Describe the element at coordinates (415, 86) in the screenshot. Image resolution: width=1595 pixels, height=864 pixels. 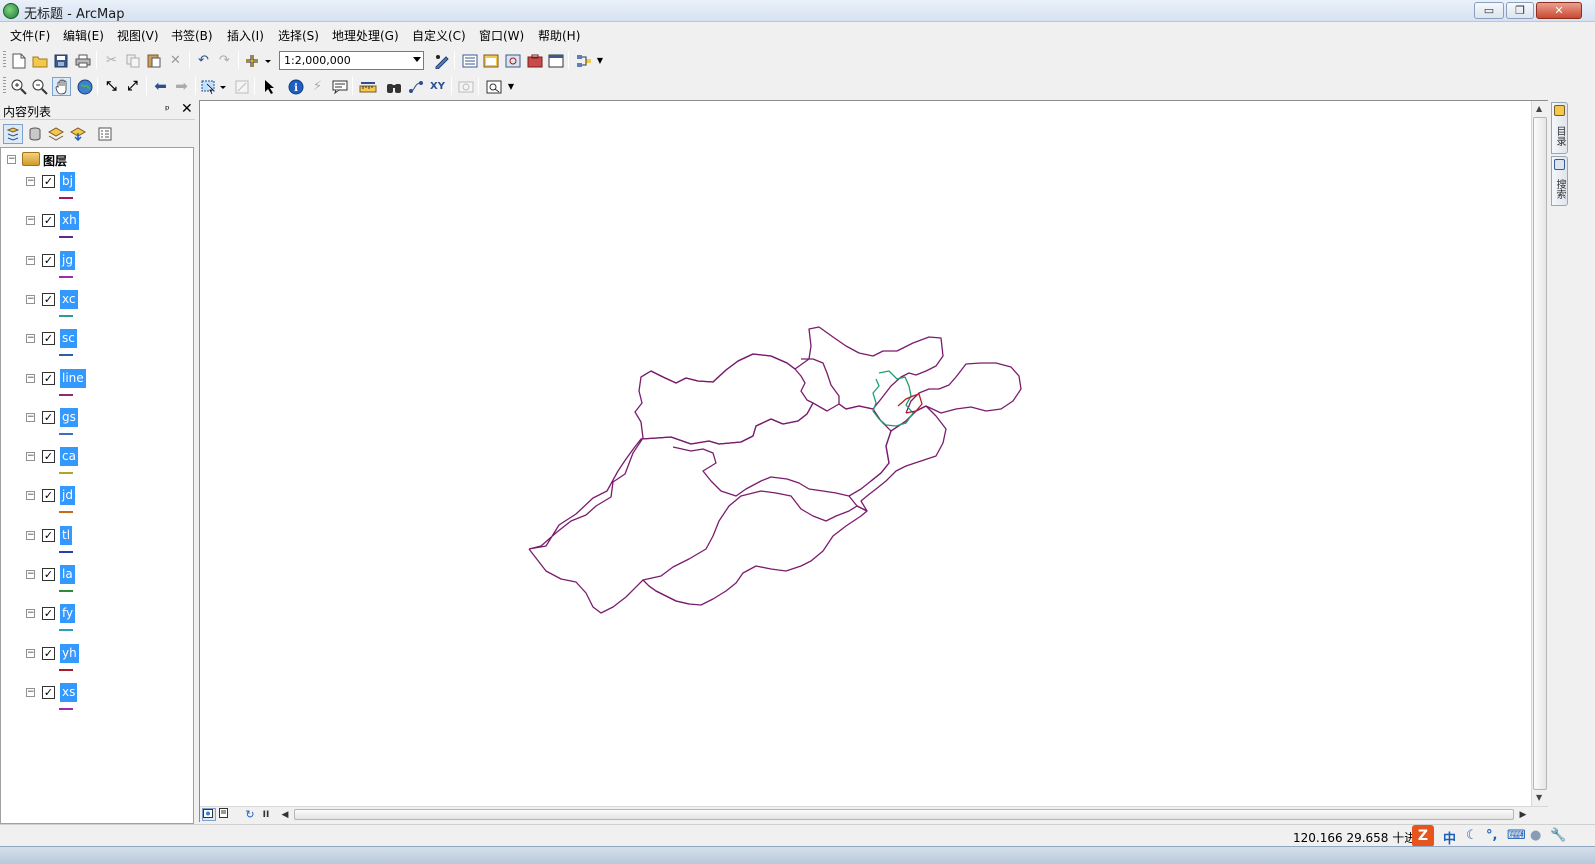
I see `find-route-icon` at that location.